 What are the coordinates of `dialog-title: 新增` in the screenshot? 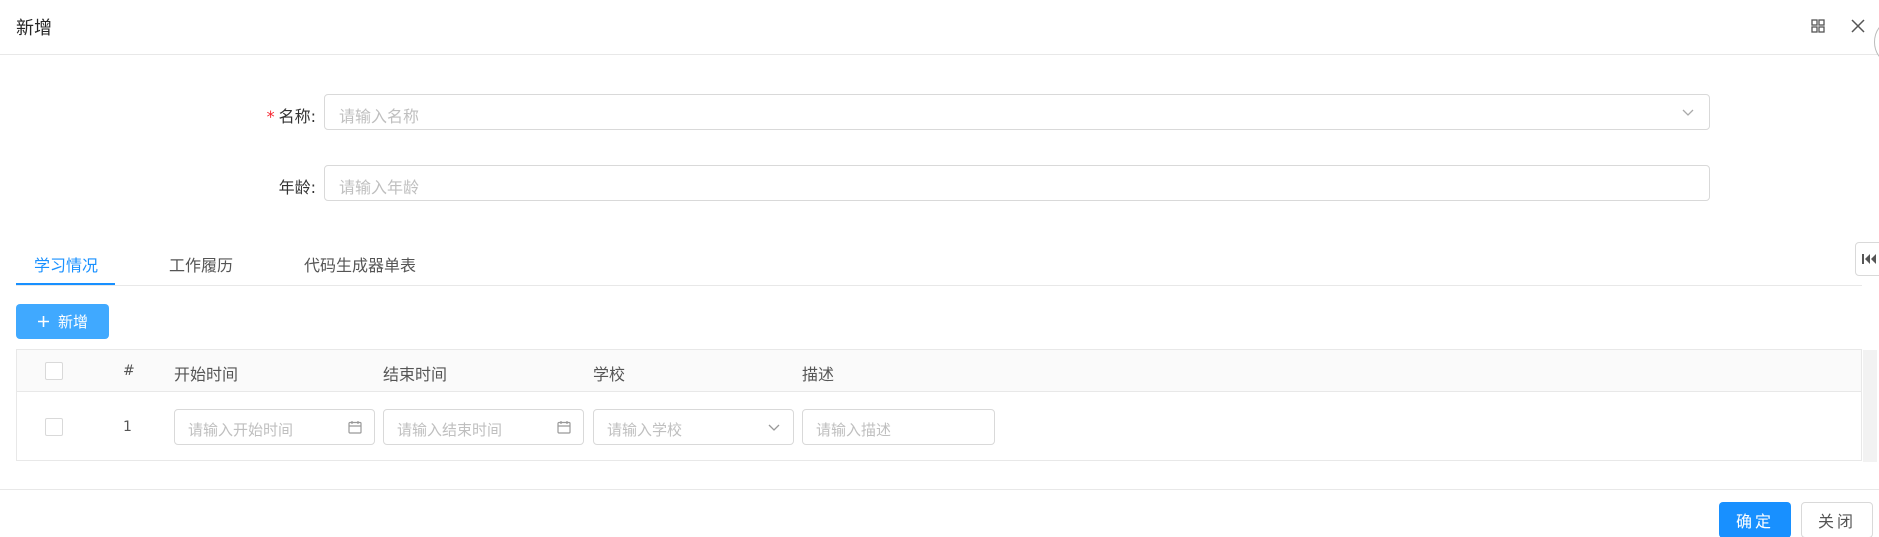 It's located at (34, 28).